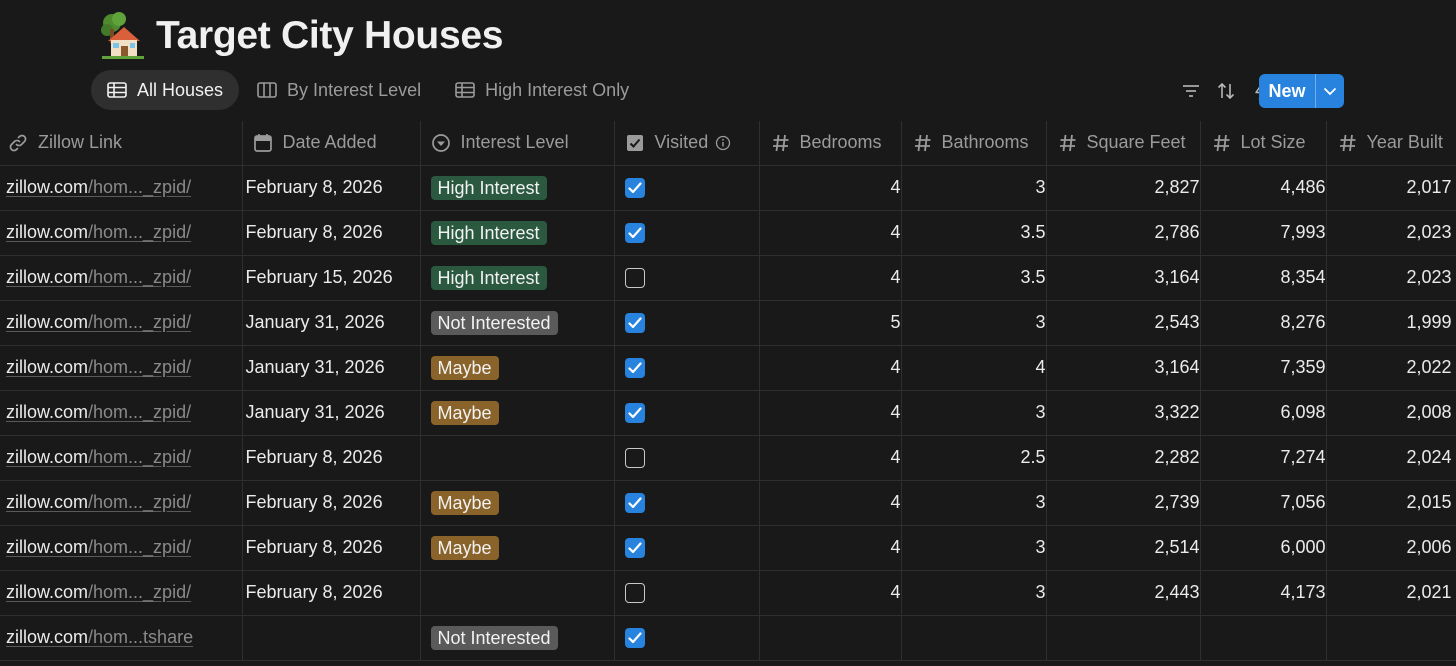 This screenshot has height=666, width=1456. Describe the element at coordinates (1263, 502) in the screenshot. I see `lot-size-cell: 7,056` at that location.